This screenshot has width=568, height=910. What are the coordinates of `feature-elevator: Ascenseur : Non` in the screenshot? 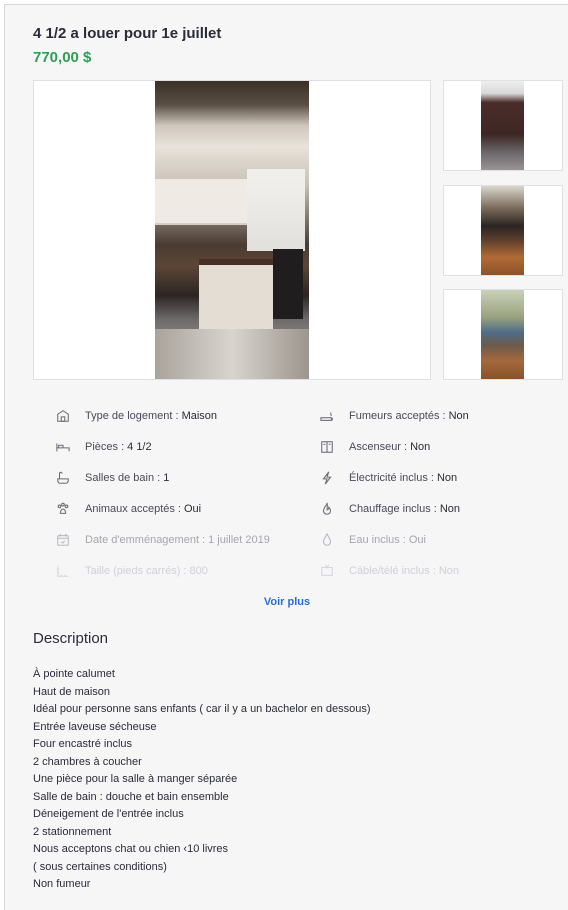 It's located at (374, 447).